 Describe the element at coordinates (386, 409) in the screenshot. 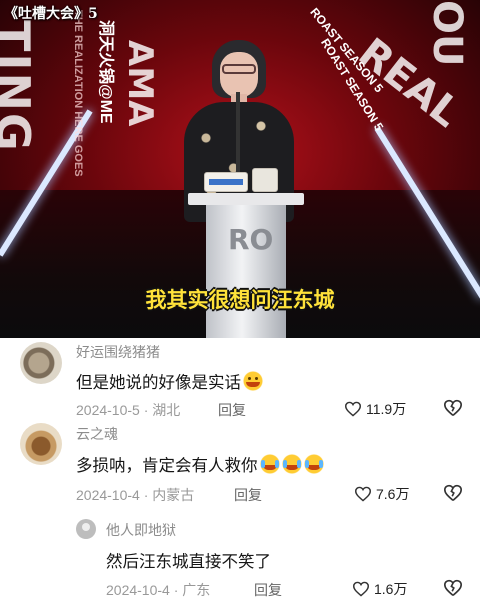

I see `like-count: 11.9万` at that location.